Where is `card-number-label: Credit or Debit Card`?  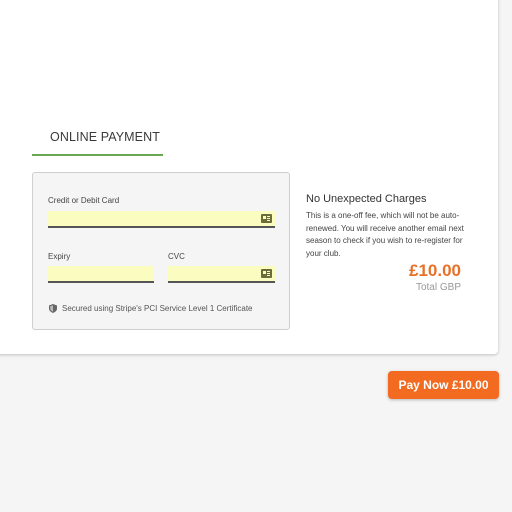
card-number-label: Credit or Debit Card is located at coordinates (84, 200).